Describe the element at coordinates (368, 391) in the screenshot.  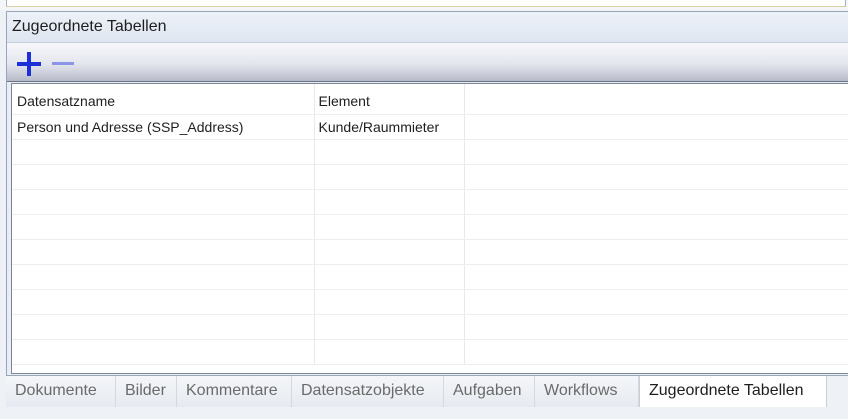
I see `tab-datensatzobjekte: Datensatzobjekte` at that location.